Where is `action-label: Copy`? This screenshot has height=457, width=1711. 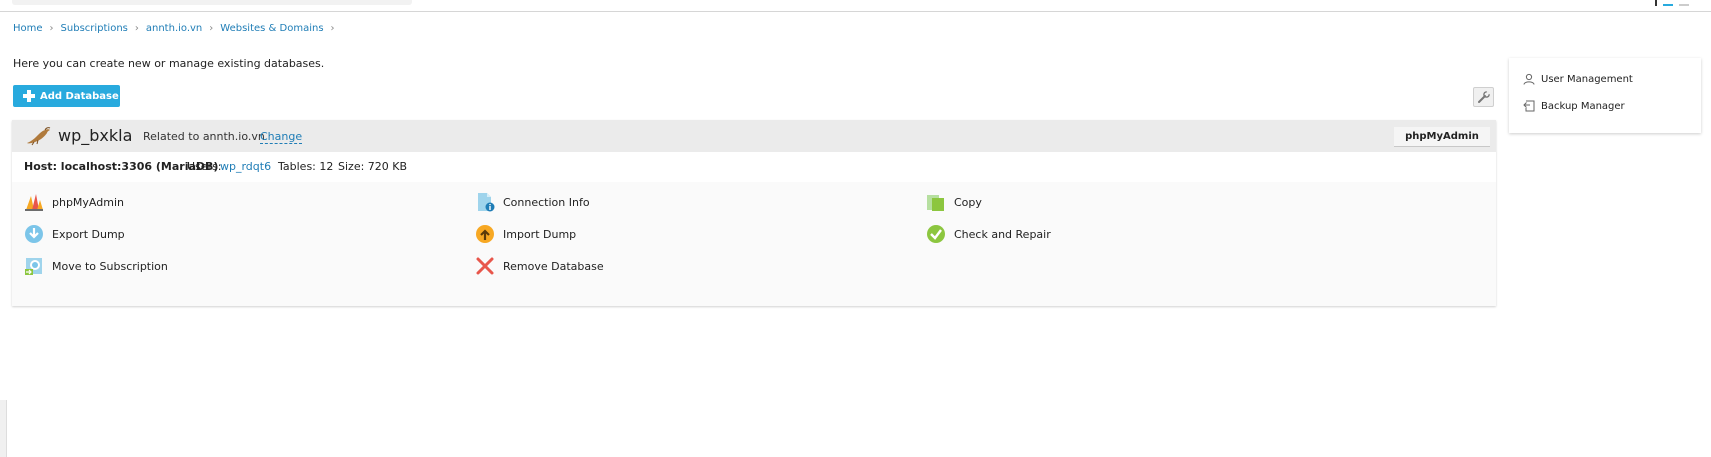
action-label: Copy is located at coordinates (968, 202).